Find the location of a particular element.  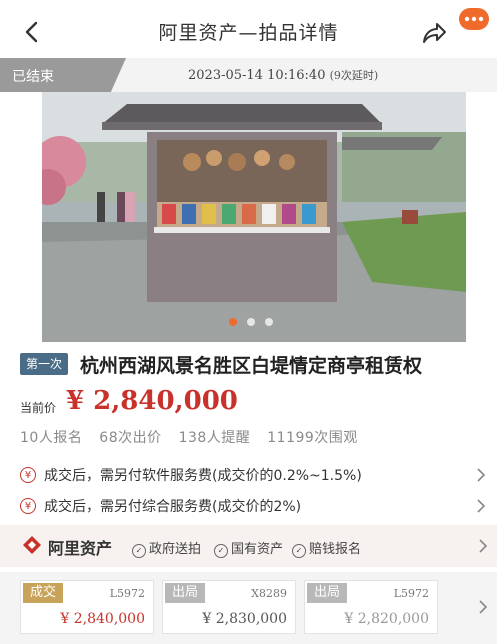

brand-name: 阿里资产 is located at coordinates (80, 548).